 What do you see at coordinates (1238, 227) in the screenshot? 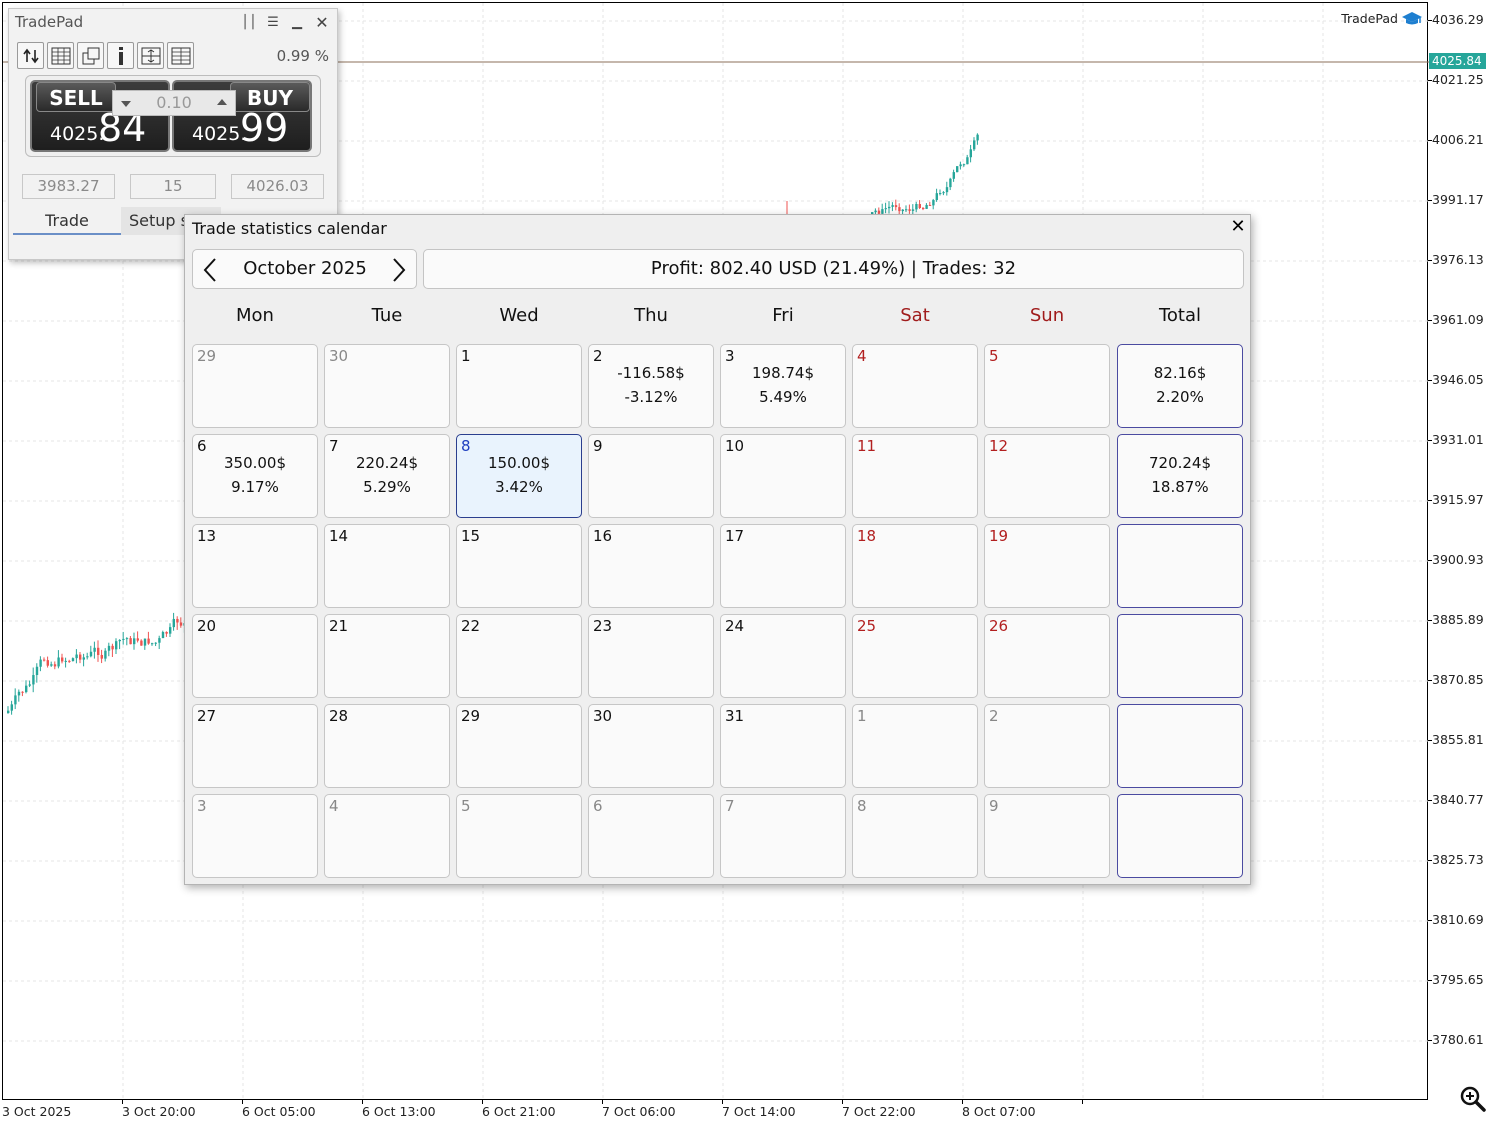
I see `calendar-close-icon: ✕` at bounding box center [1238, 227].